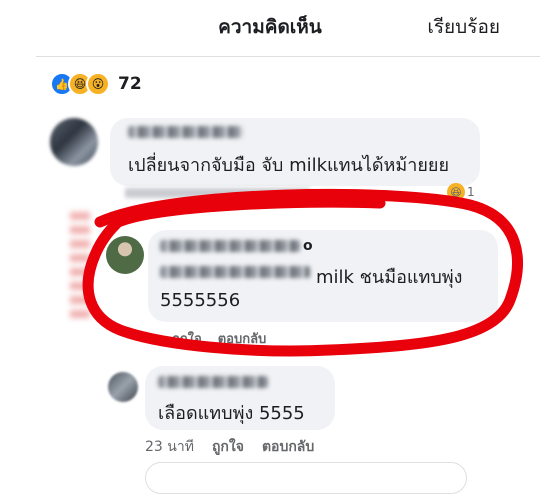 This screenshot has width=540, height=494. I want to click on reactions-summary: 👍 😆 😮 72, so click(96, 84).